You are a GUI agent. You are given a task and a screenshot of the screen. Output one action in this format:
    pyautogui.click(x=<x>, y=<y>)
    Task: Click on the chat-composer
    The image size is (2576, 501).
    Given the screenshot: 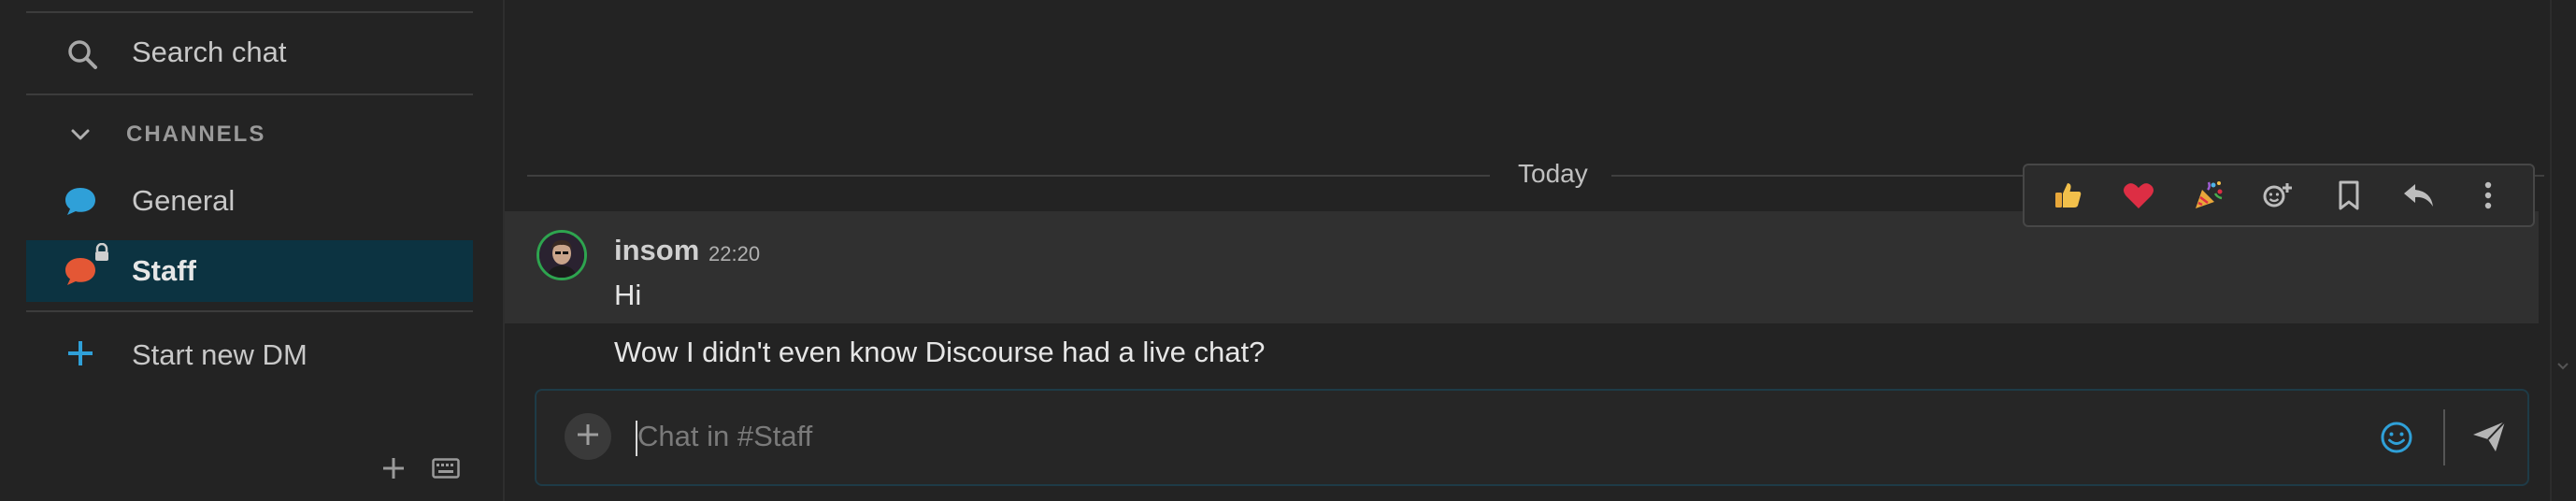 What is the action you would take?
    pyautogui.click(x=1532, y=437)
    